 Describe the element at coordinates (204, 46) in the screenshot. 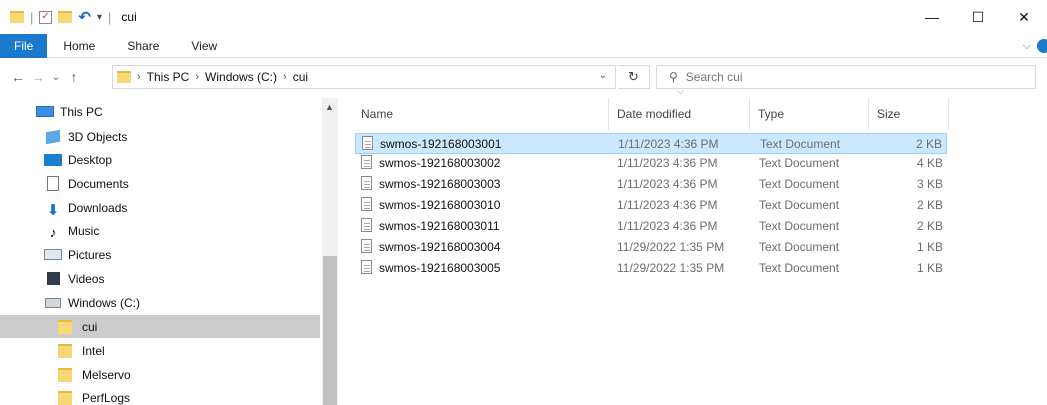

I see `tab-view: View` at that location.